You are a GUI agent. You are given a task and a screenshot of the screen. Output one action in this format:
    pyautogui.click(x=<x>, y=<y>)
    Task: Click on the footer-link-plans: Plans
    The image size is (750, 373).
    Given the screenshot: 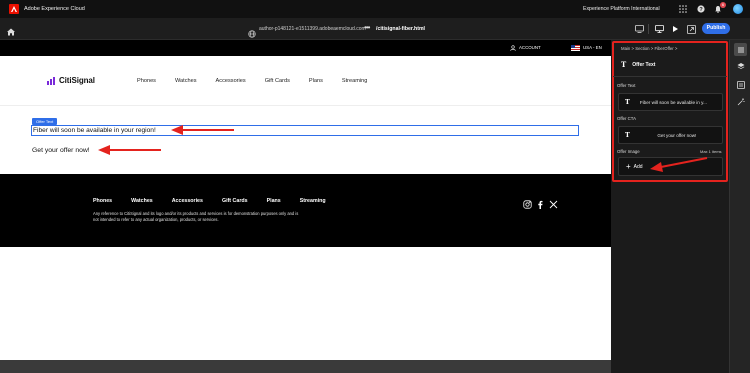 What is the action you would take?
    pyautogui.click(x=274, y=201)
    